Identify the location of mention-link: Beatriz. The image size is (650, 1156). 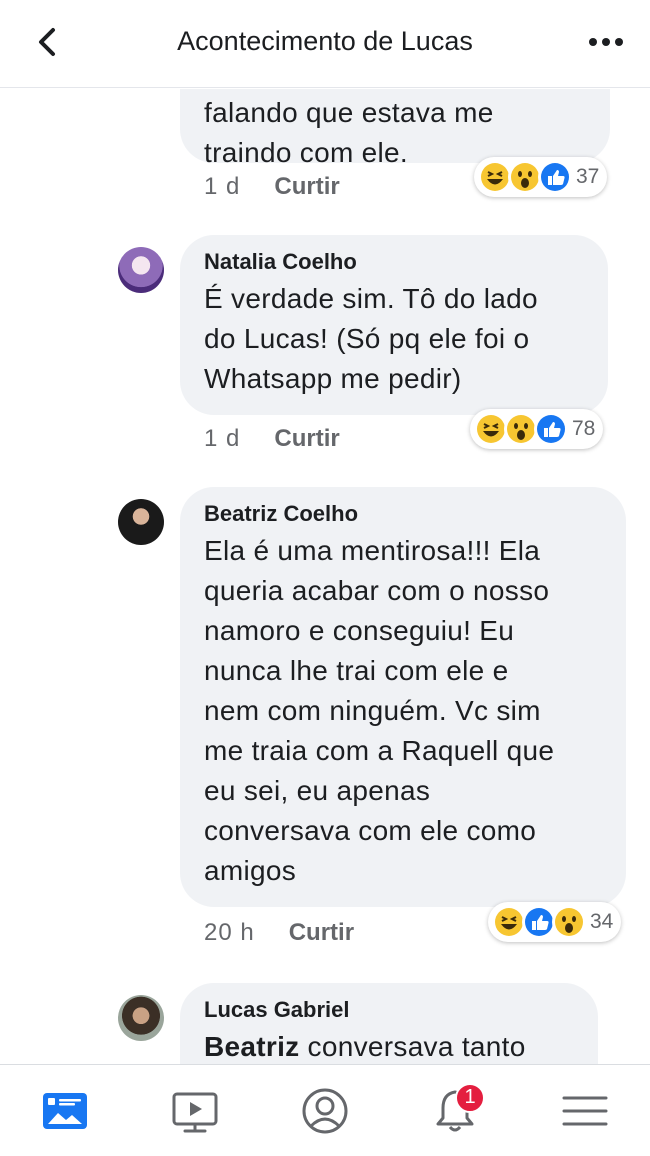
(251, 1046).